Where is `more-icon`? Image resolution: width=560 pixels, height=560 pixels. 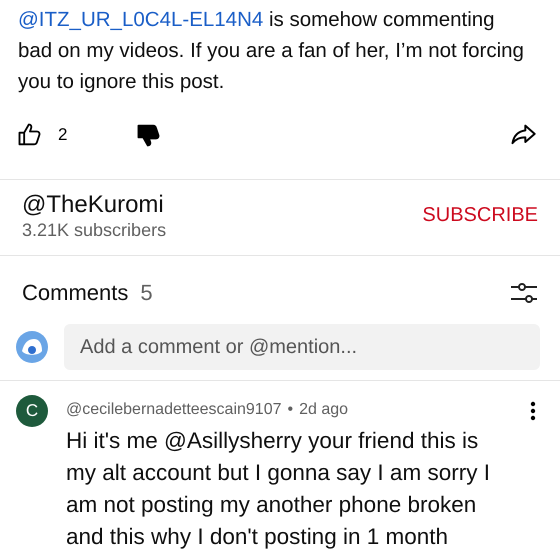 more-icon is located at coordinates (533, 411).